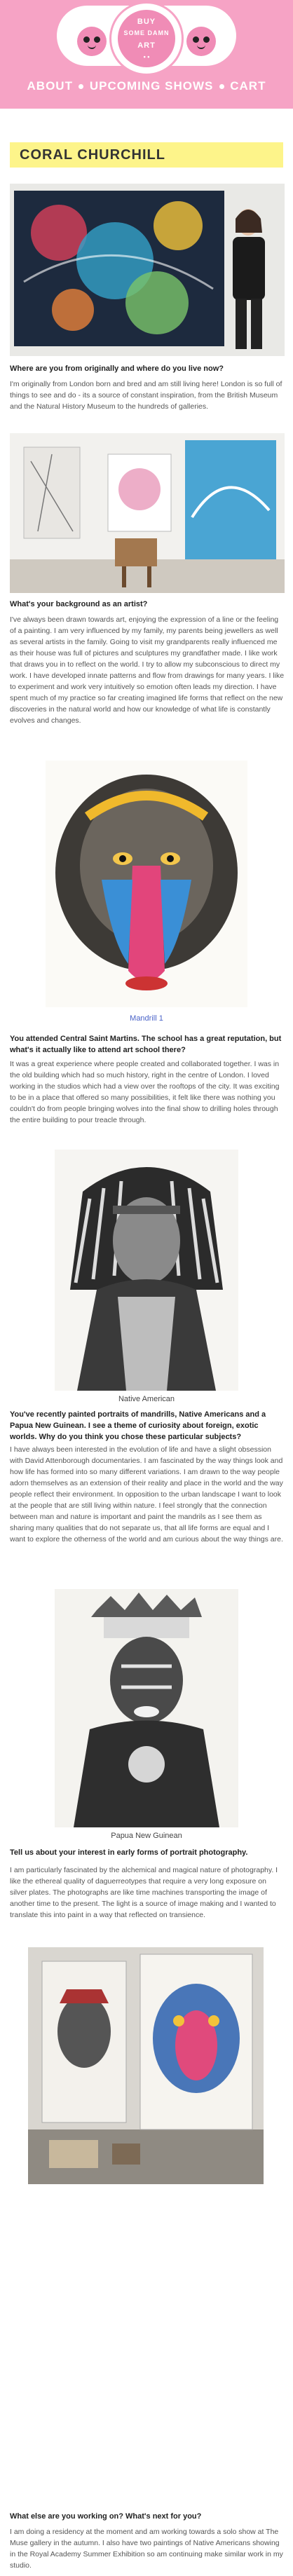  What do you see at coordinates (201, 41) in the screenshot?
I see `mascot-right-icon` at bounding box center [201, 41].